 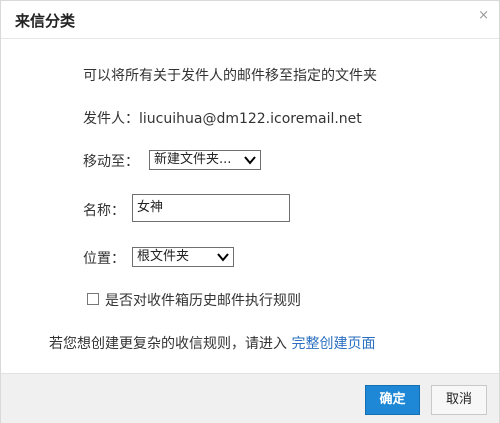 I want to click on sender-row: 发件人：liucuihua@dm122.icoremail.net, so click(x=222, y=118).